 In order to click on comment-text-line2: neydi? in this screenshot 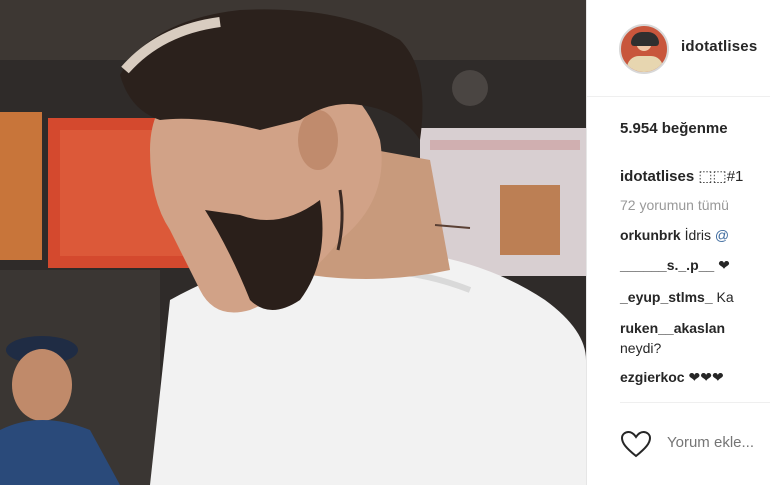, I will do `click(641, 348)`.